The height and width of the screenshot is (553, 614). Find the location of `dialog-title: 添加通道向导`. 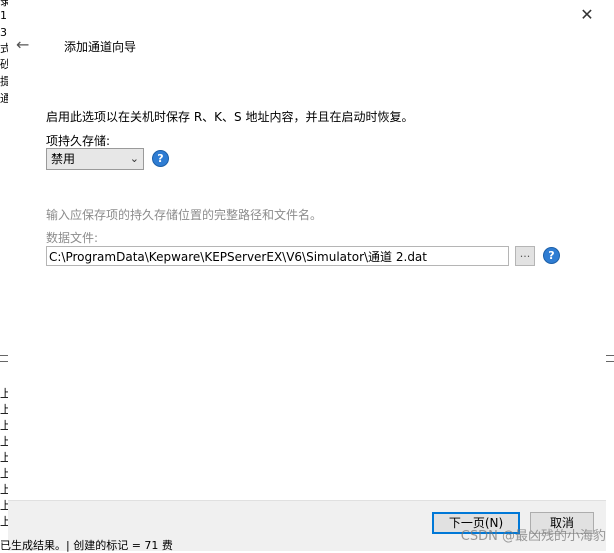

dialog-title: 添加通道向导 is located at coordinates (100, 47).